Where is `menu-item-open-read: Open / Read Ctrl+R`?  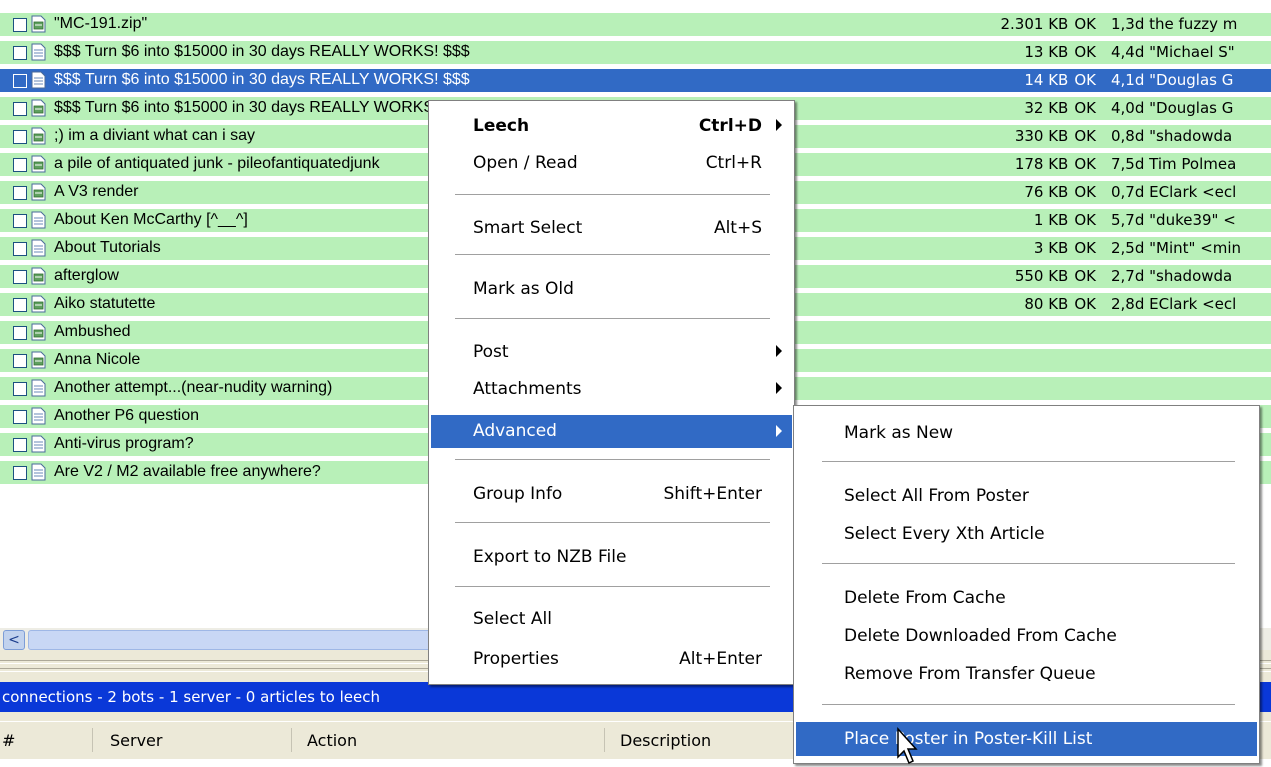 menu-item-open-read: Open / Read Ctrl+R is located at coordinates (611, 163).